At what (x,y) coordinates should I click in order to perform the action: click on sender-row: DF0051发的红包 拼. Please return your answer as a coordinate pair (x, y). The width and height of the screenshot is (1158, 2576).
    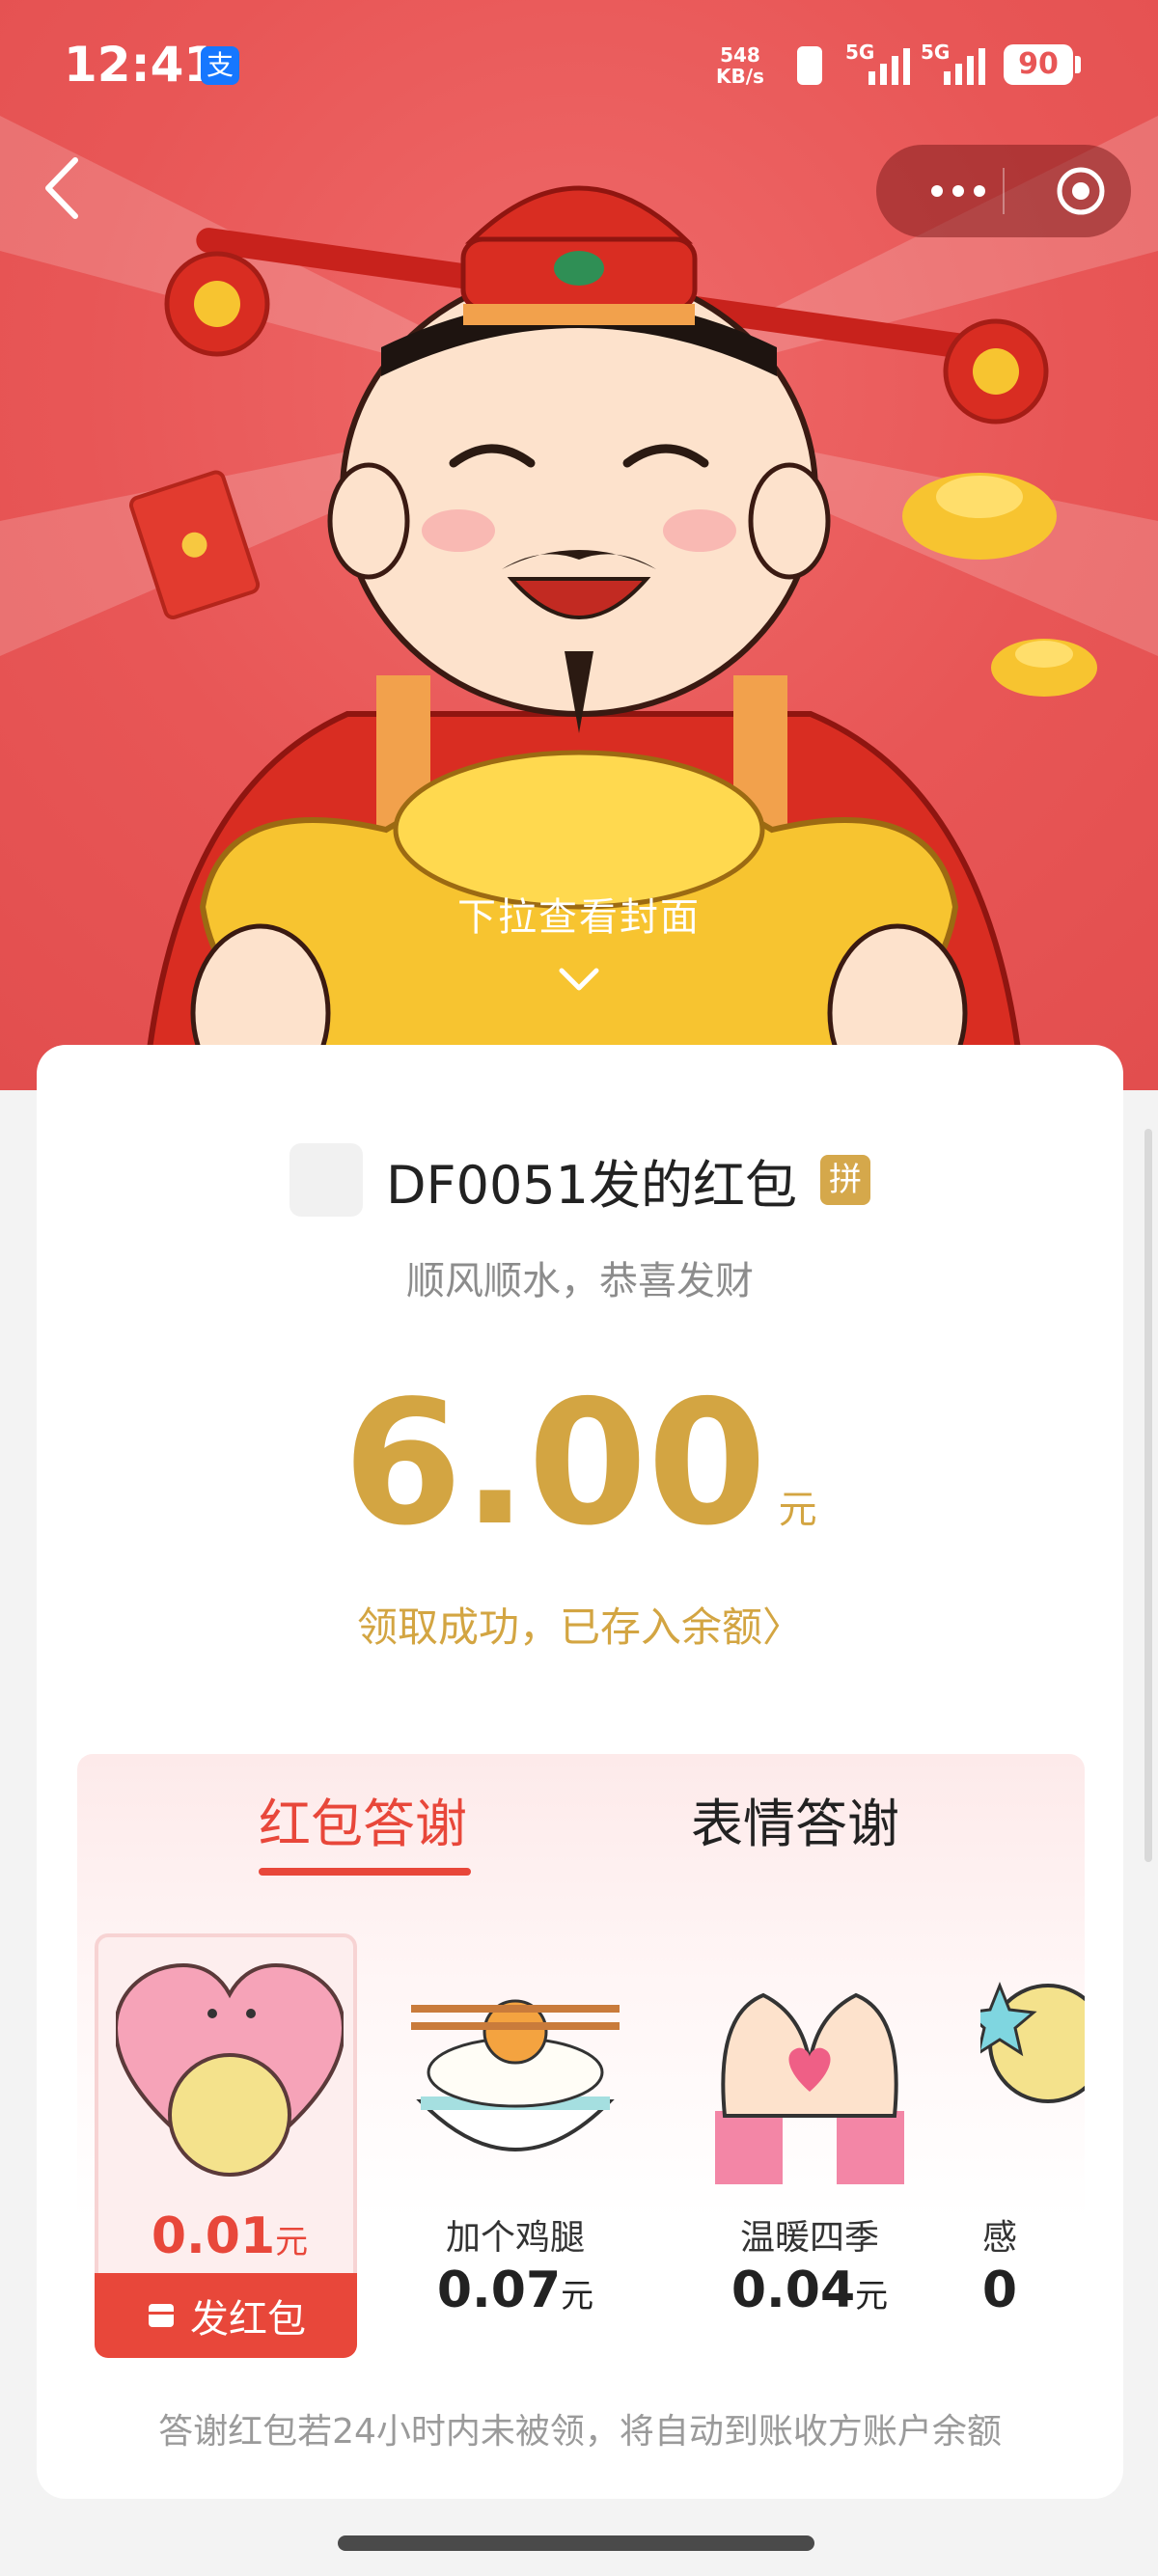
    Looking at the image, I should click on (580, 1180).